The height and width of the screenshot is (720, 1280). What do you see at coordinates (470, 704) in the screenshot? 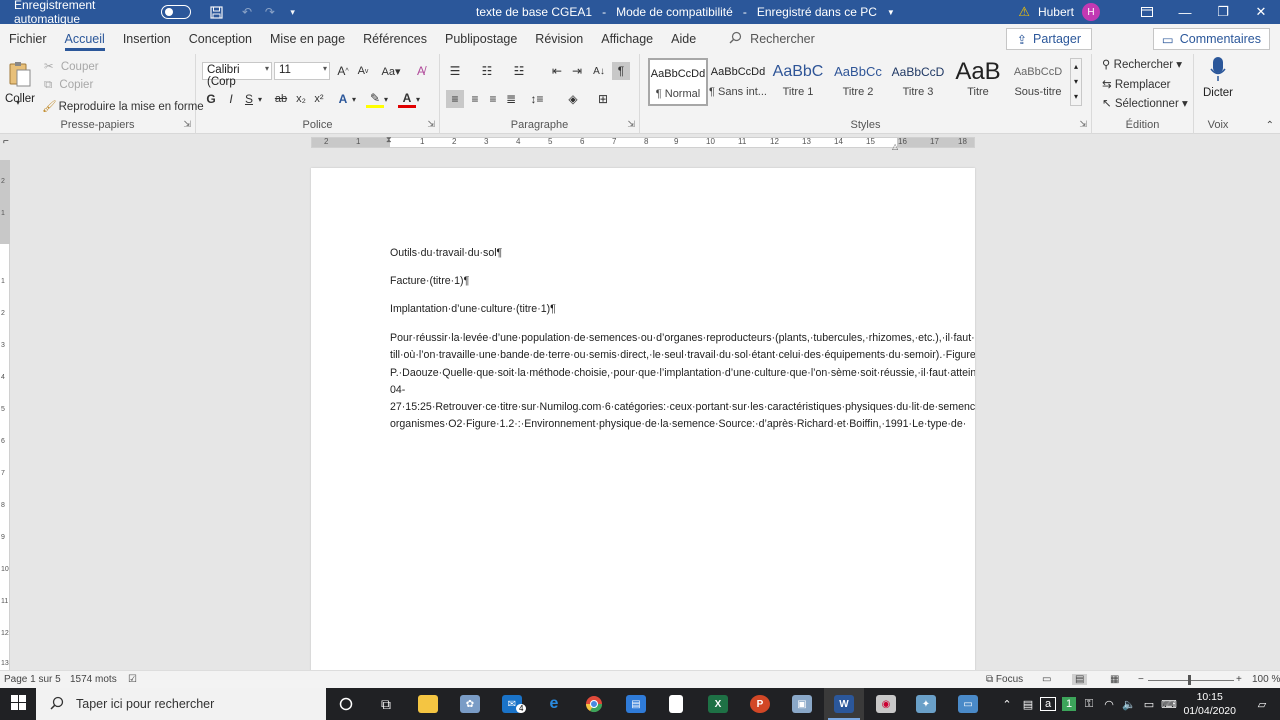
I see `paint-icon: ✿` at bounding box center [470, 704].